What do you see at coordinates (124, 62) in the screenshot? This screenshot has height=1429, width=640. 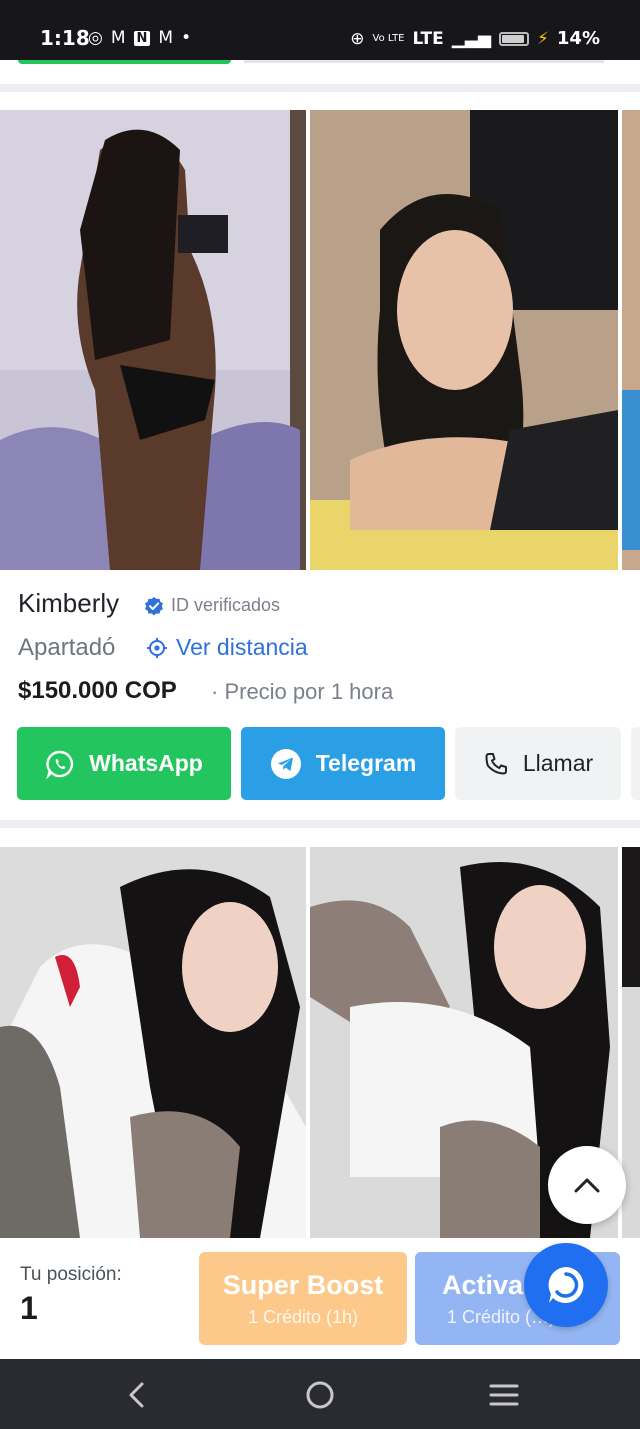 I see `previous-whatsapp-button-edge` at bounding box center [124, 62].